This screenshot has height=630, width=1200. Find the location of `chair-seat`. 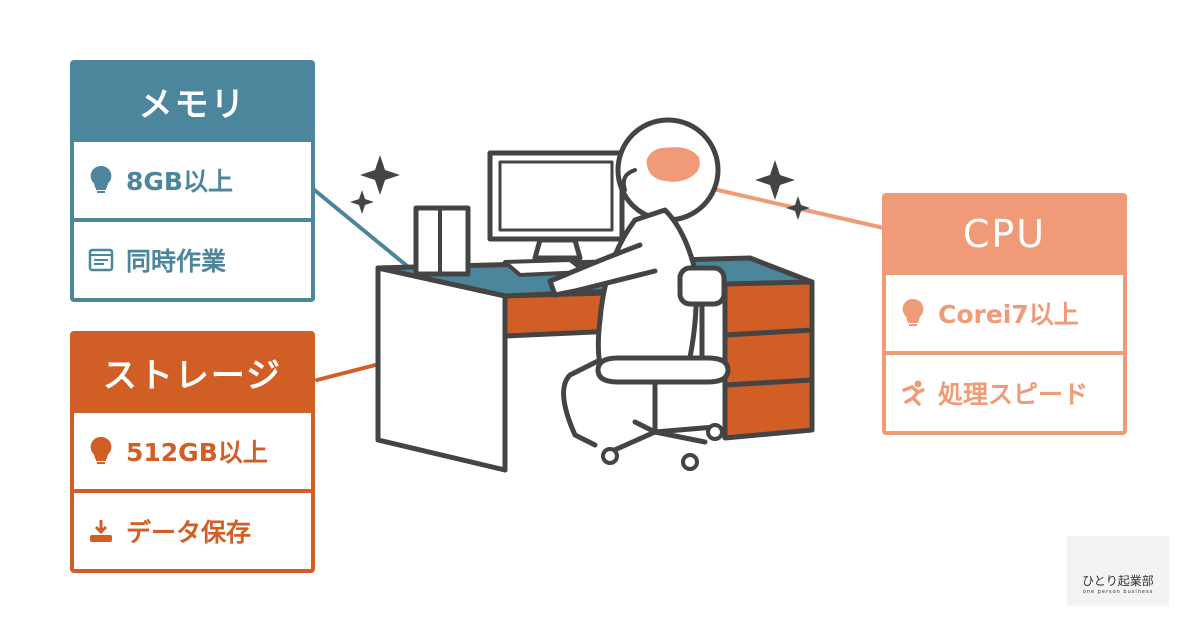

chair-seat is located at coordinates (663, 370).